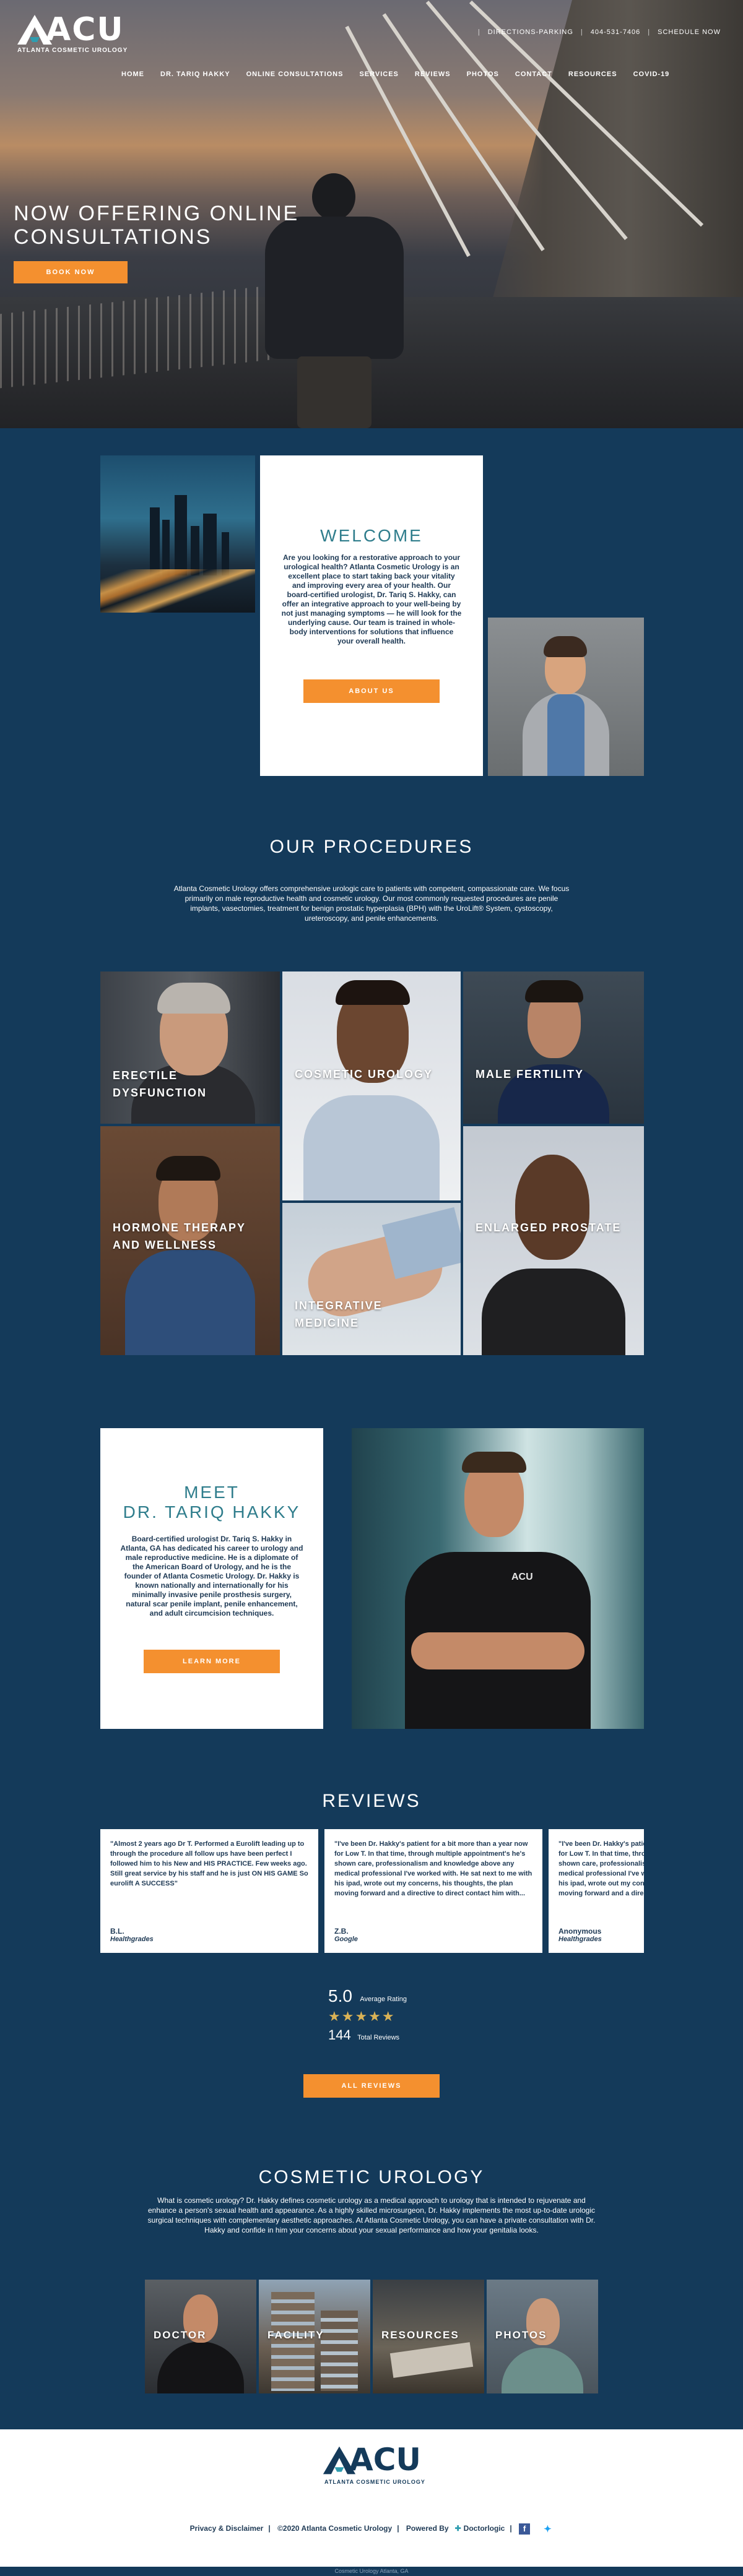  Describe the element at coordinates (483, 74) in the screenshot. I see `nav-photos: PHOTOS` at that location.